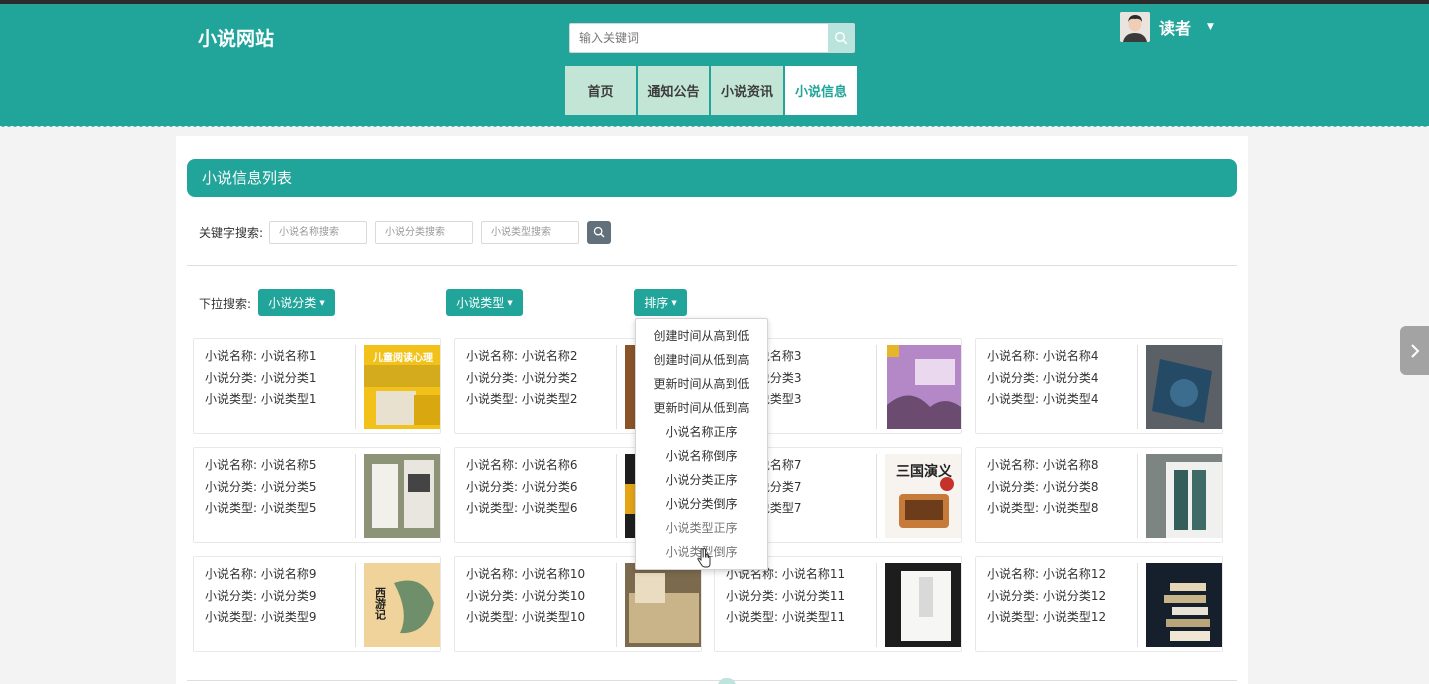 The width and height of the screenshot is (1429, 684). Describe the element at coordinates (714, 127) in the screenshot. I see `header-scallop-border` at that location.